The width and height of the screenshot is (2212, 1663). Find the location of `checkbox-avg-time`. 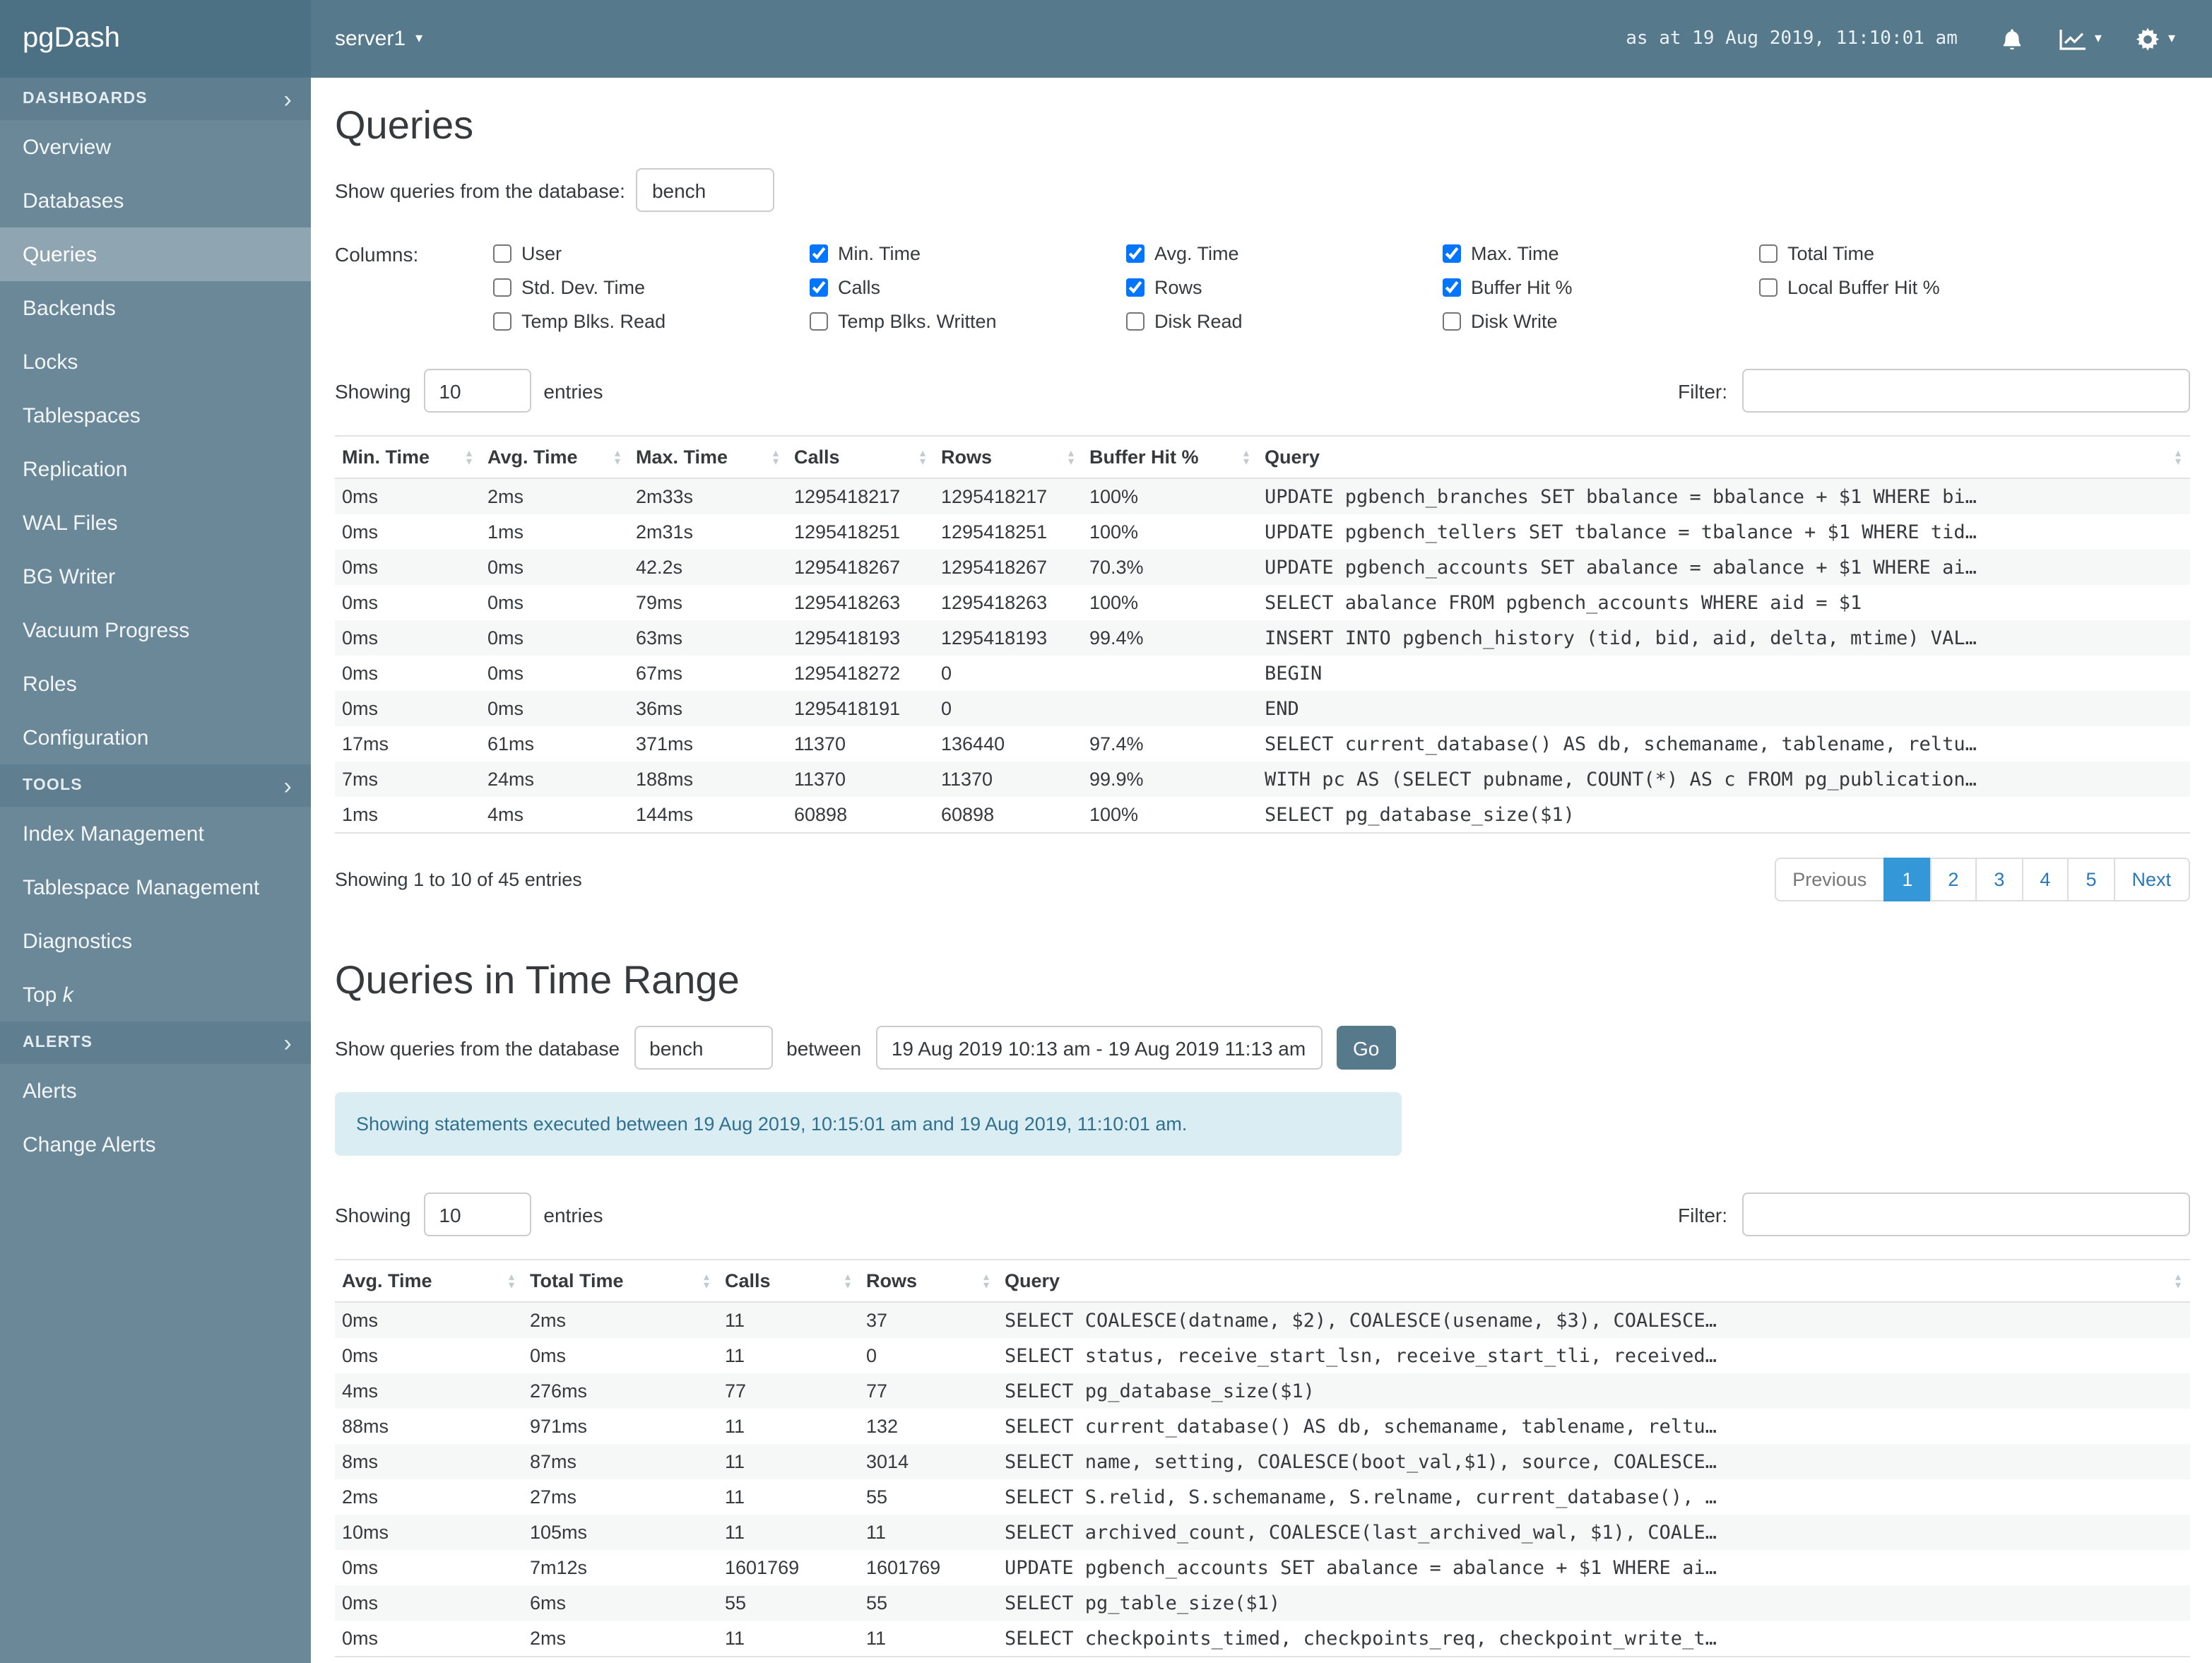

checkbox-avg-time is located at coordinates (1135, 254).